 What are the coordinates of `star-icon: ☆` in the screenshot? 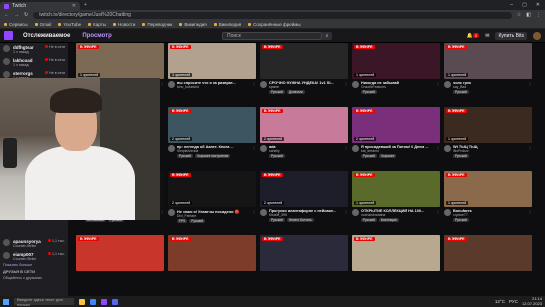 It's located at (519, 15).